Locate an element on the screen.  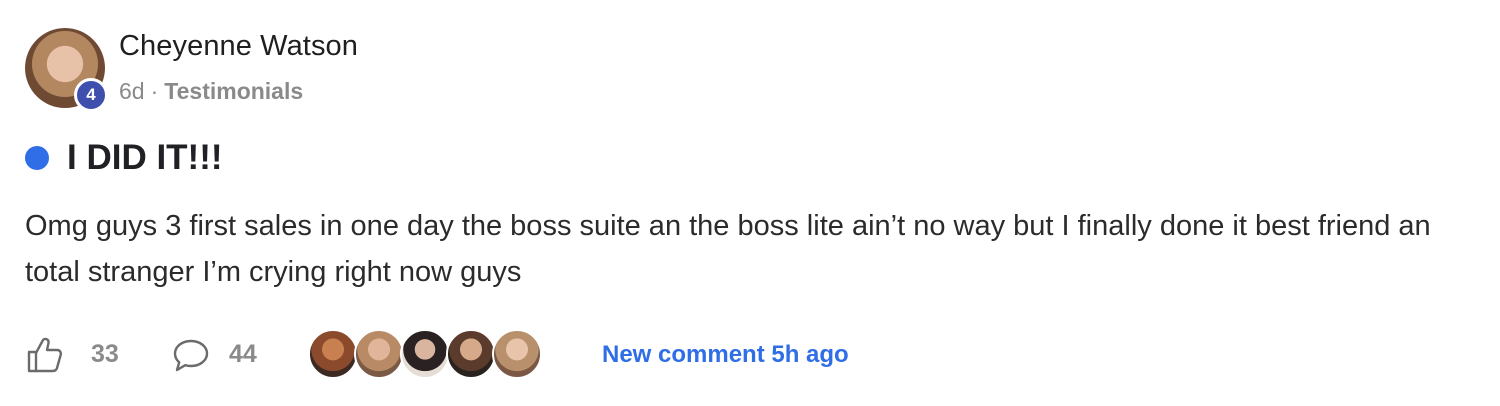
post-category: Testimonials is located at coordinates (233, 91).